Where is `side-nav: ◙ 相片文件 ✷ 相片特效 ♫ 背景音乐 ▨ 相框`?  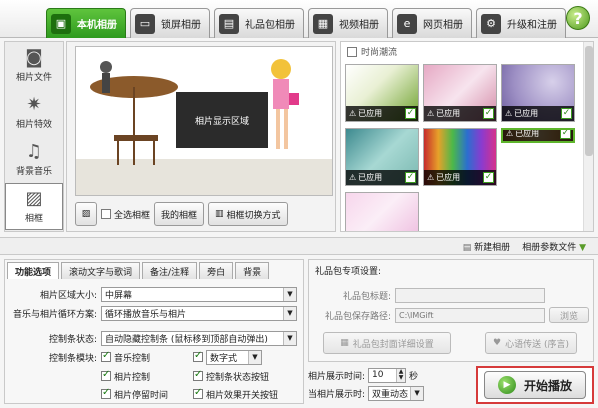
side-nav: ◙ 相片文件 ✷ 相片特效 ♫ 背景音乐 ▨ 相框 is located at coordinates (34, 136).